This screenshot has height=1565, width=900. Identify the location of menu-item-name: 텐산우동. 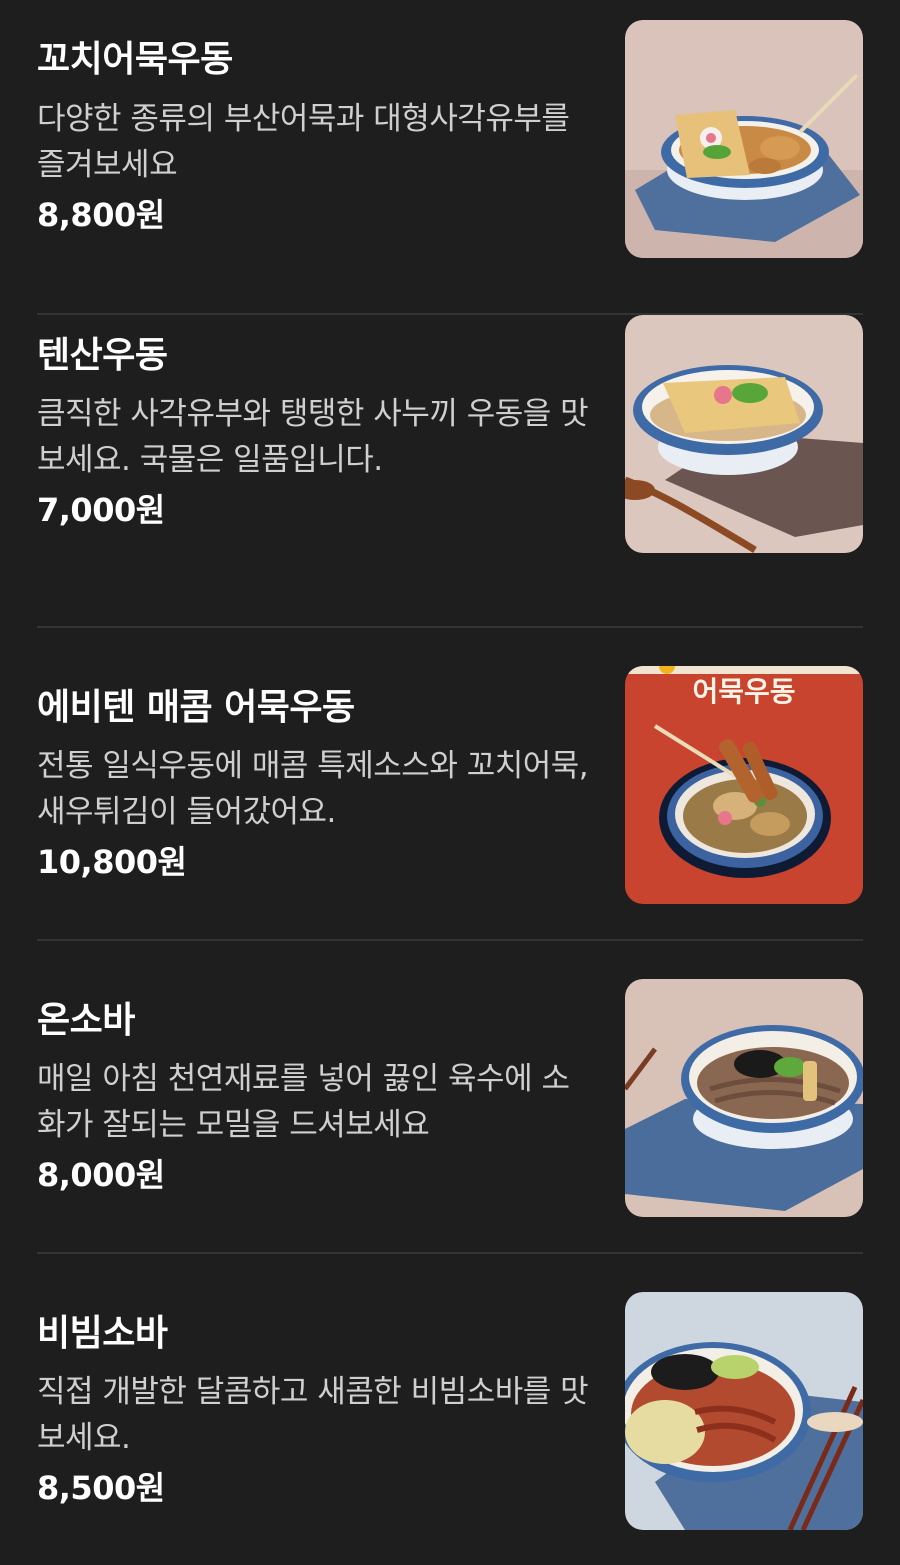
(102, 355).